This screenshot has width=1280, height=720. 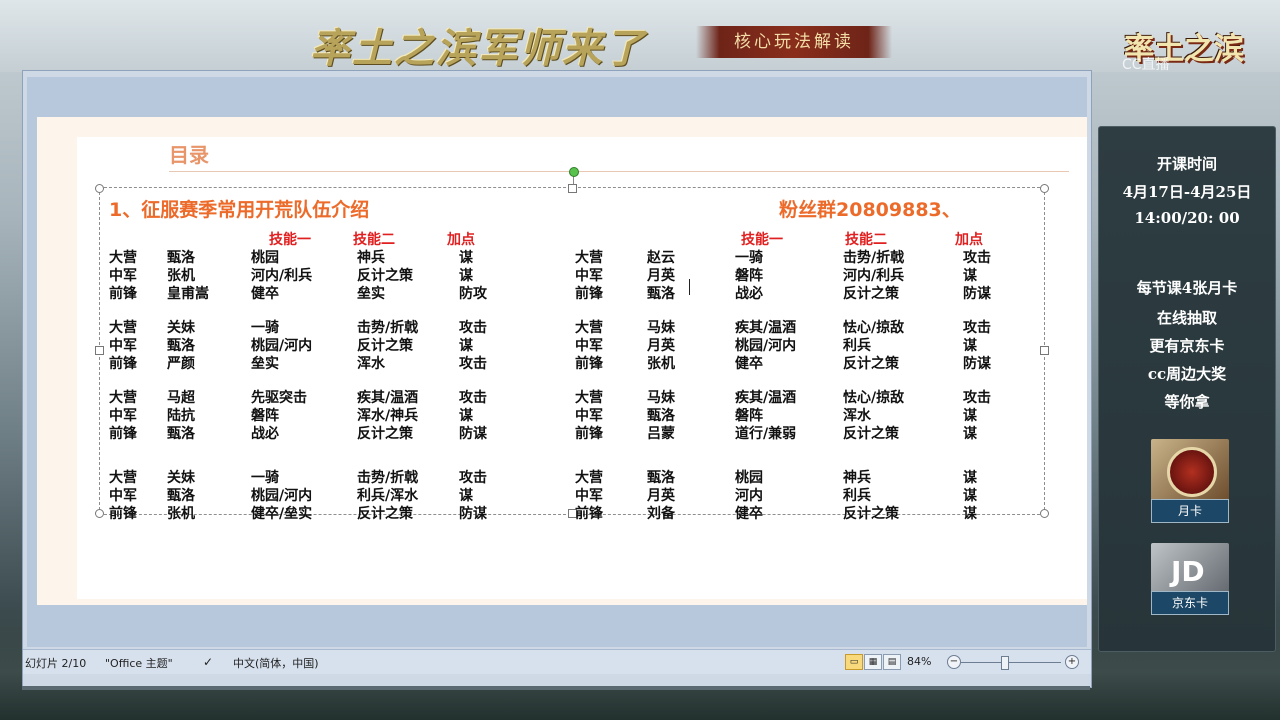 I want to click on left-team-2-row-1-col-4: 击势/折戟, so click(x=388, y=328).